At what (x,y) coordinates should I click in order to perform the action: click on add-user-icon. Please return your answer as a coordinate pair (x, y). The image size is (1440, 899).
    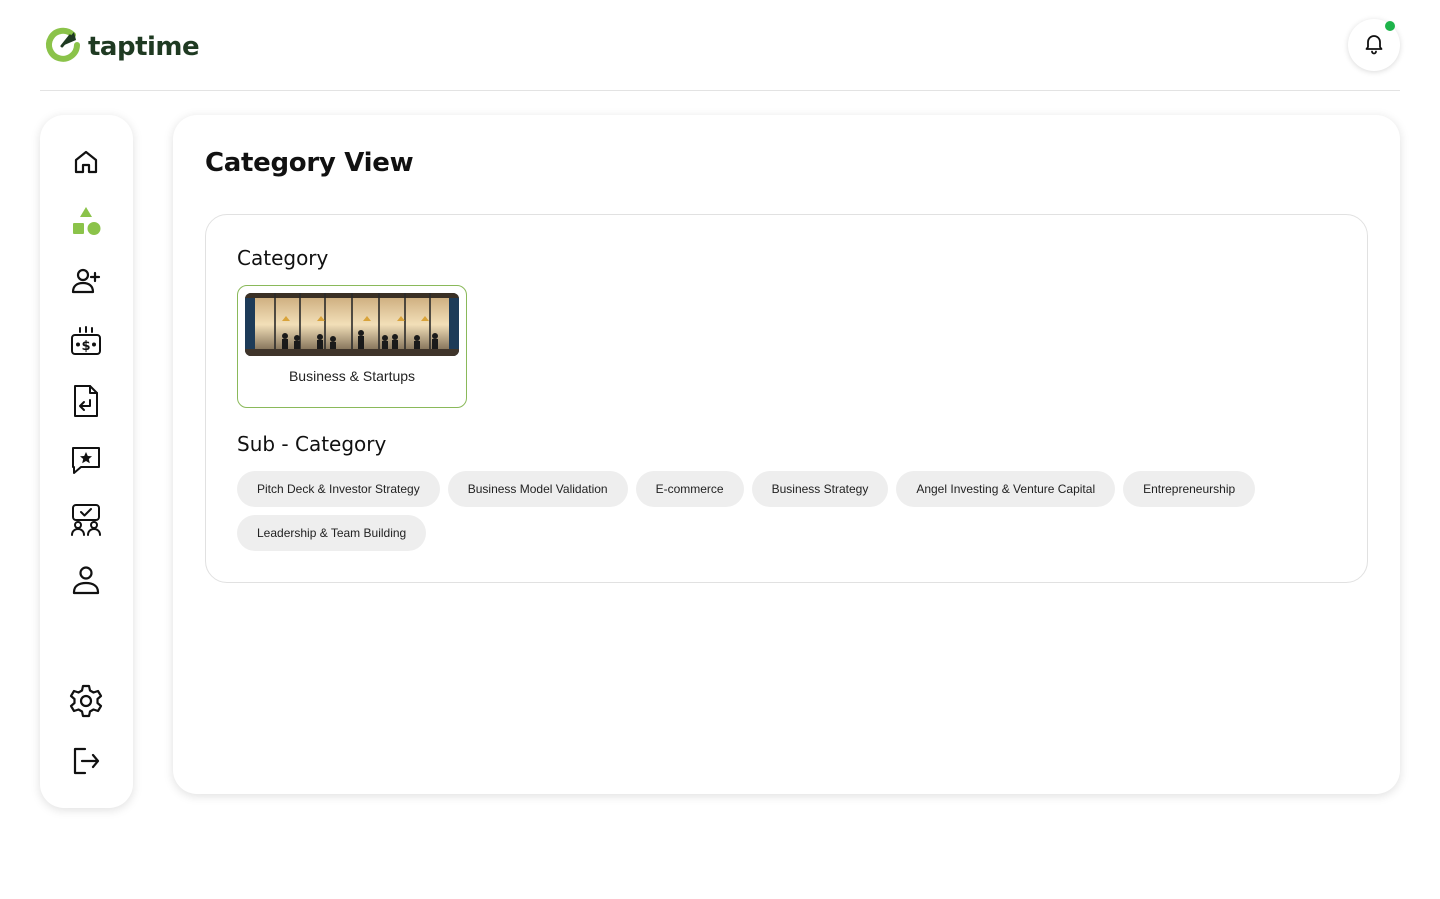
    Looking at the image, I should click on (86, 281).